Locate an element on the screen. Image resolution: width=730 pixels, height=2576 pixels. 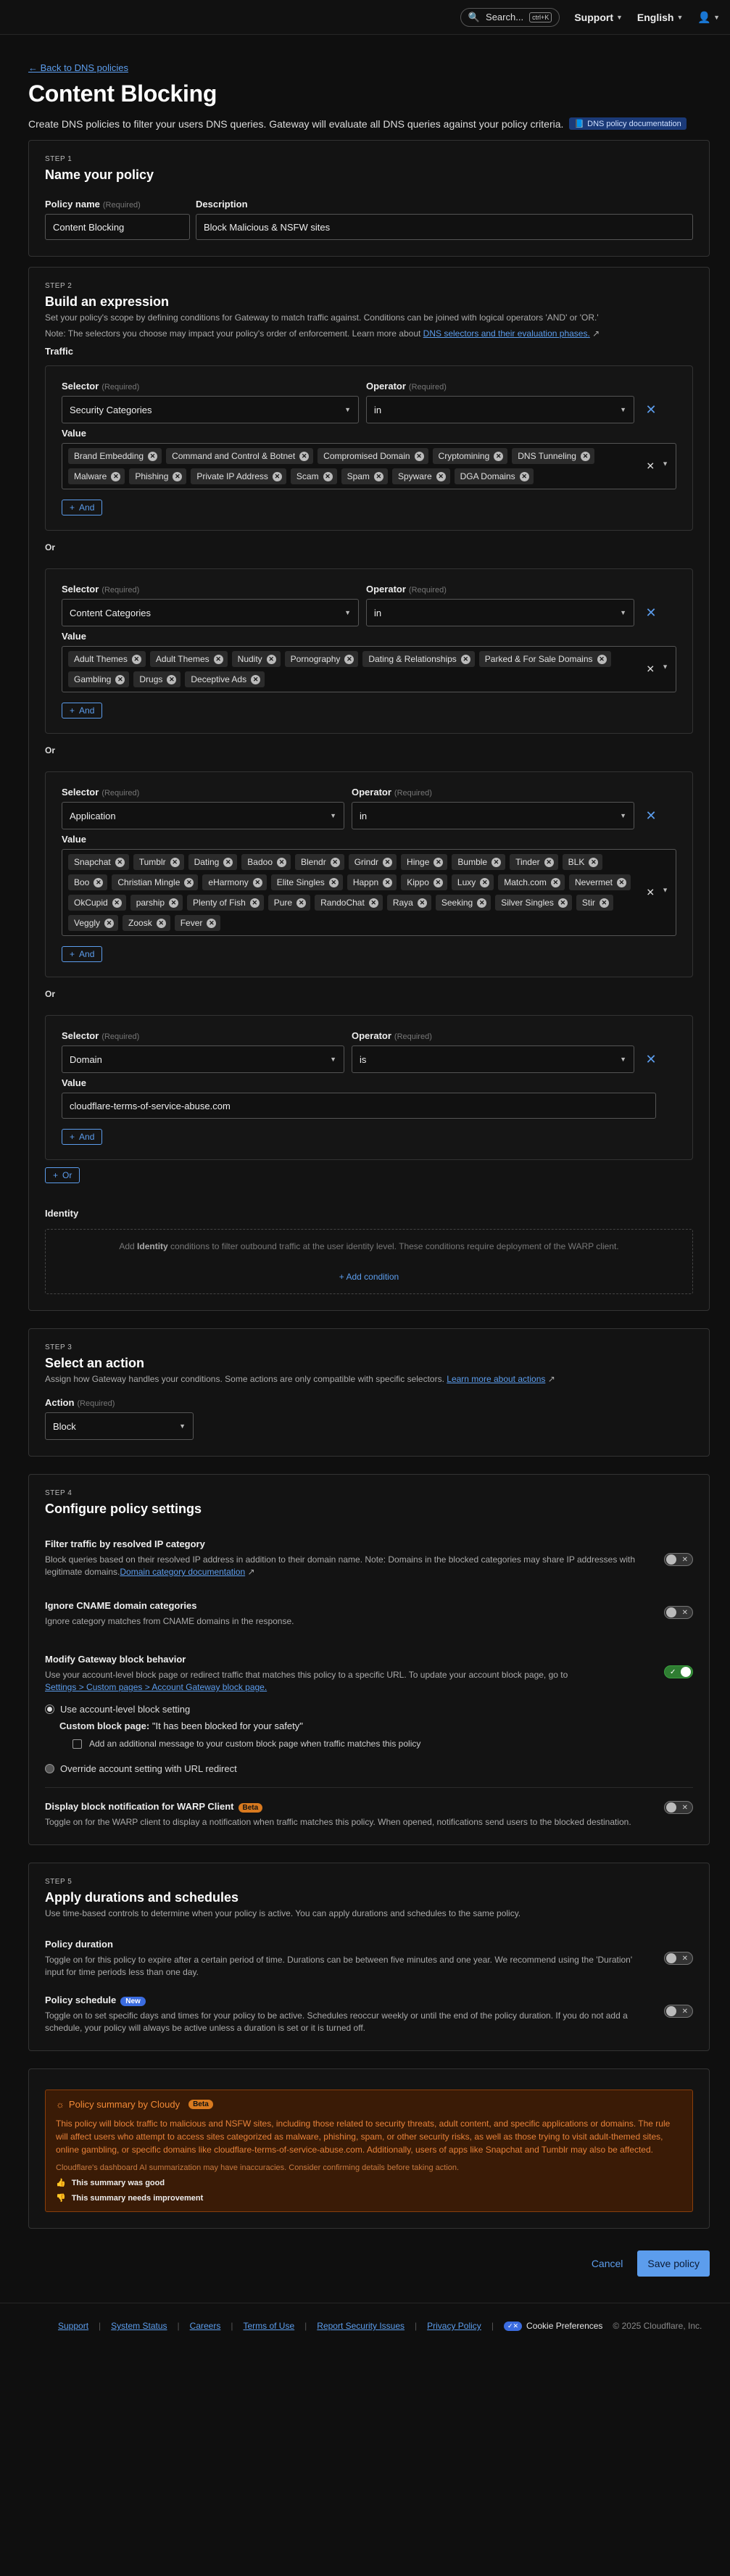
value-tag: RandoChat ✕ is located at coordinates (349, 903).